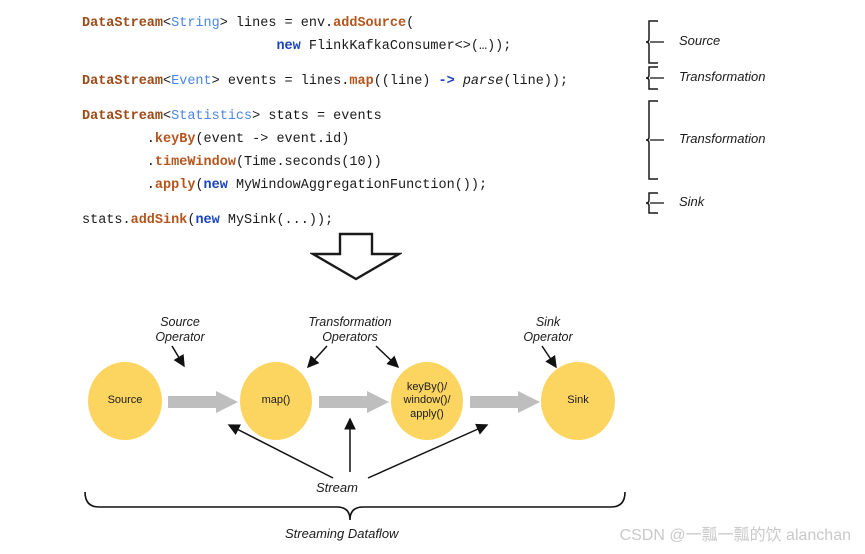 Image resolution: width=865 pixels, height=554 pixels. I want to click on operator-node-label: Source, so click(125, 400).